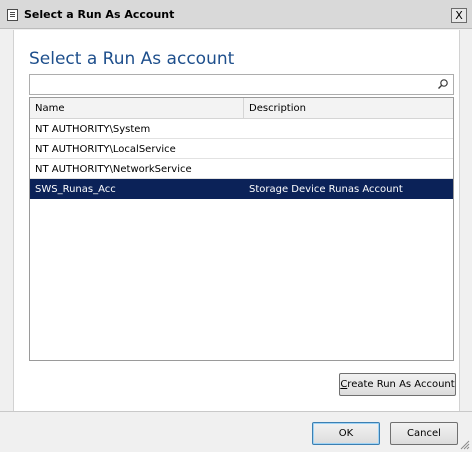 The height and width of the screenshot is (452, 472). What do you see at coordinates (105, 149) in the screenshot?
I see `row-name: NT AUTHORITY\LocalService` at bounding box center [105, 149].